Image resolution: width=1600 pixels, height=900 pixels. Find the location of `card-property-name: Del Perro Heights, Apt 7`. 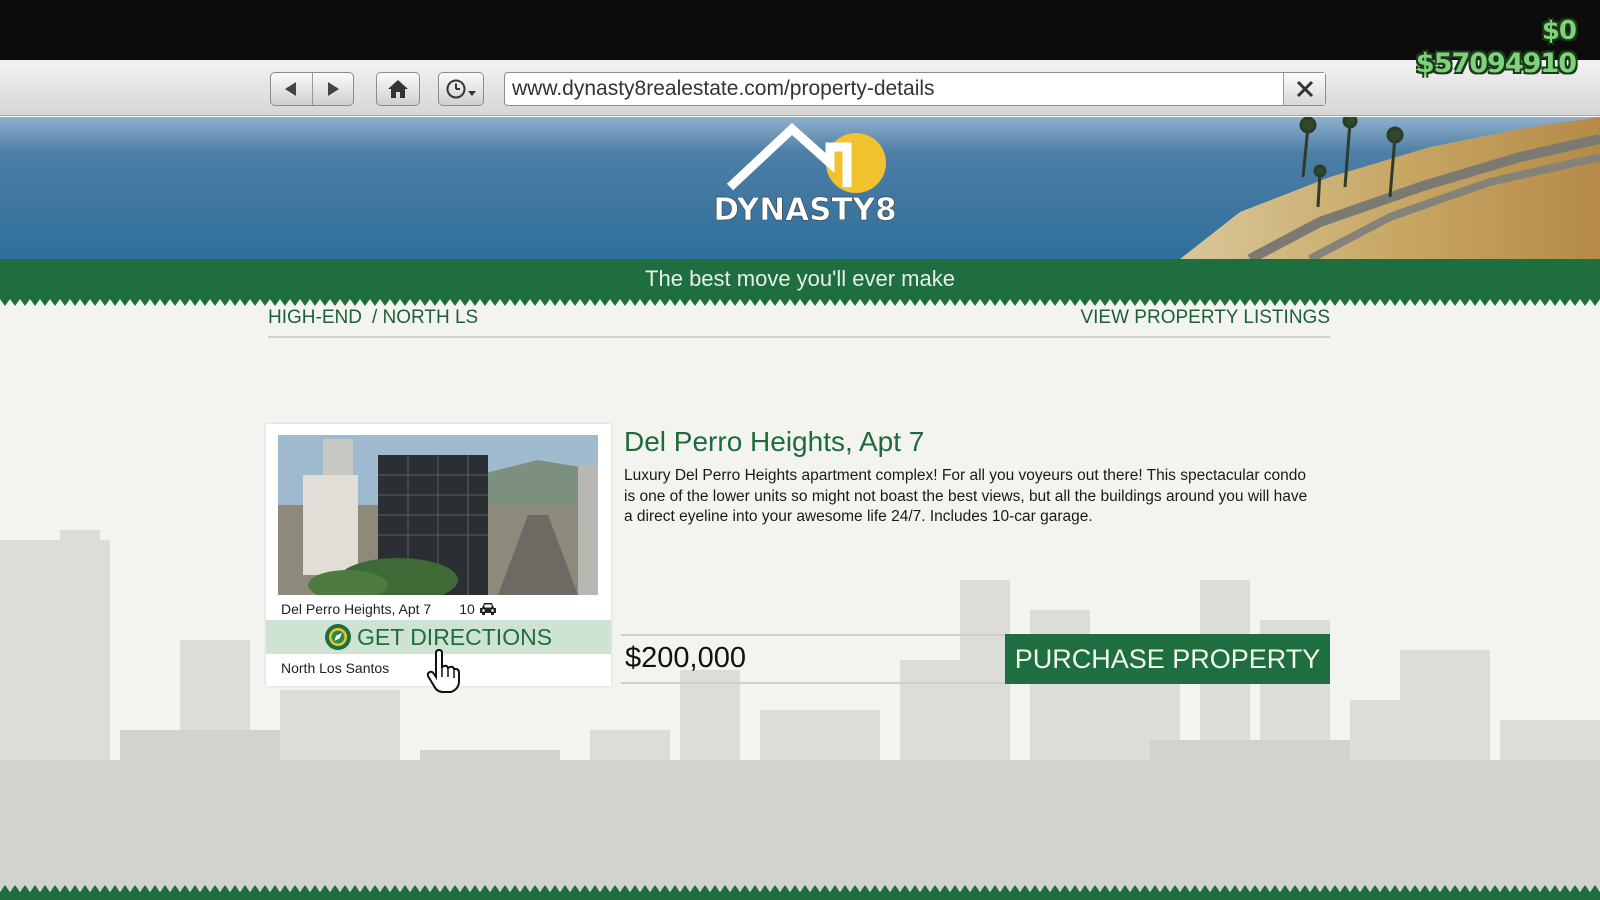

card-property-name: Del Perro Heights, Apt 7 is located at coordinates (356, 609).